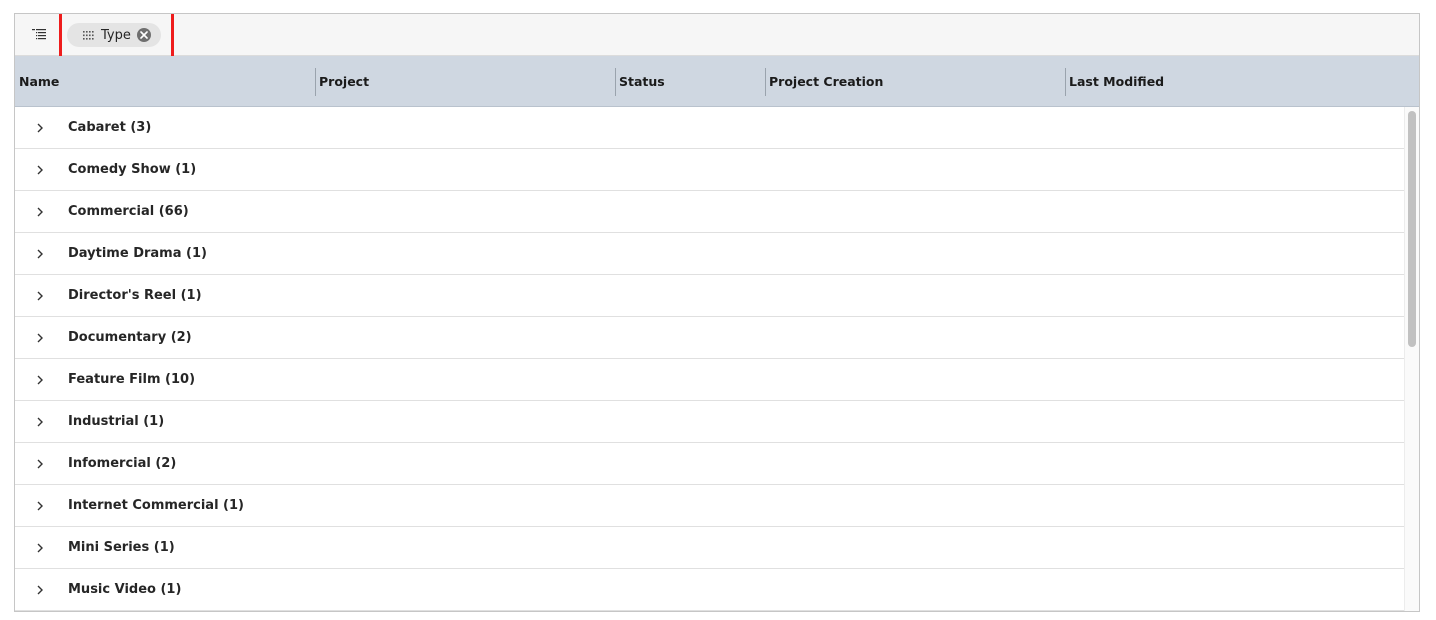 Image resolution: width=1436 pixels, height=620 pixels. I want to click on group-row: Daytime Drama (1), so click(710, 254).